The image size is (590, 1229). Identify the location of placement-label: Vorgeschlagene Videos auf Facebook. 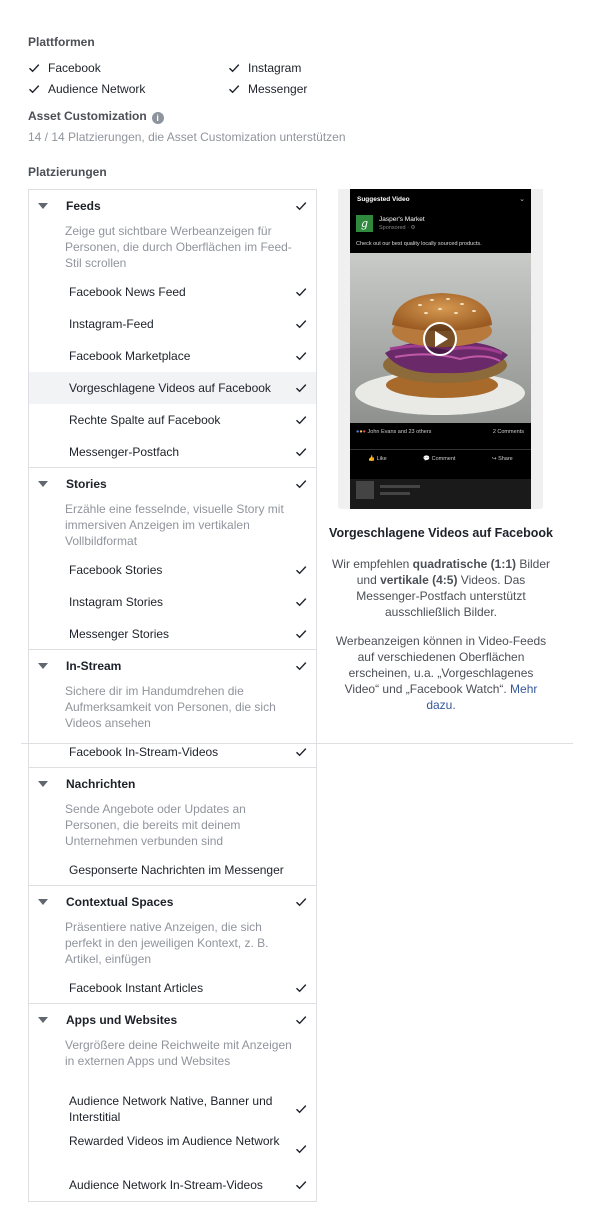
(170, 388).